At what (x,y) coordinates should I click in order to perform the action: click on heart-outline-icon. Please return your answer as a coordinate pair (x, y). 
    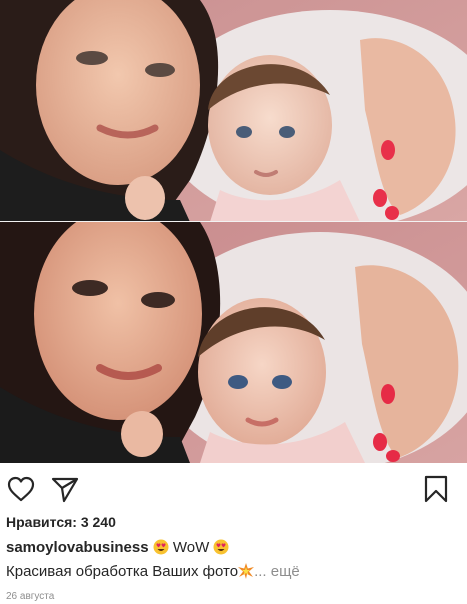
    Looking at the image, I should click on (21, 489).